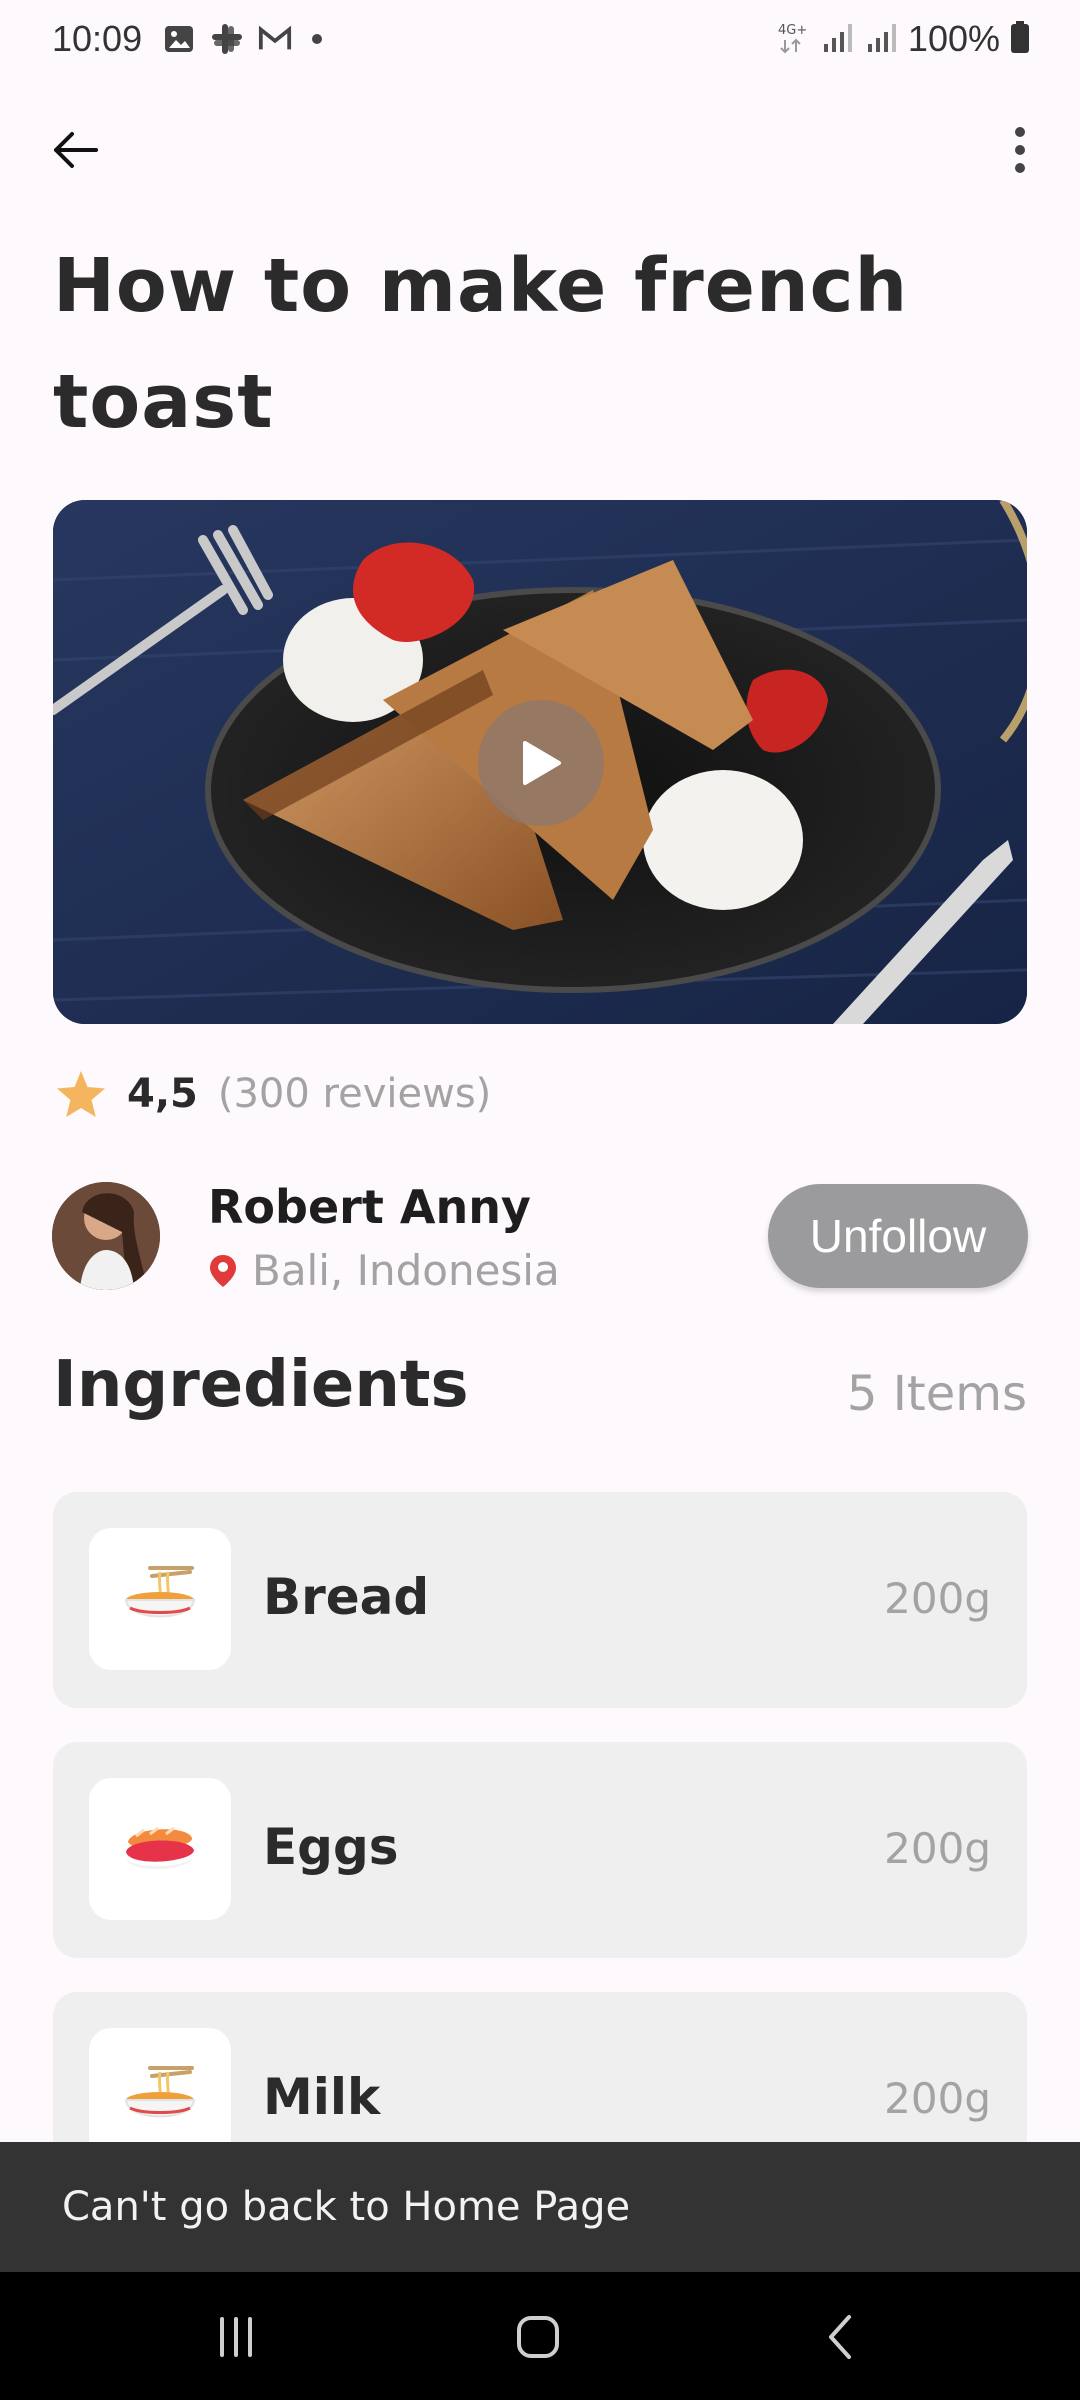 Image resolution: width=1080 pixels, height=2400 pixels. I want to click on status-bar: 10:09 4G+ 100%, so click(540, 40).